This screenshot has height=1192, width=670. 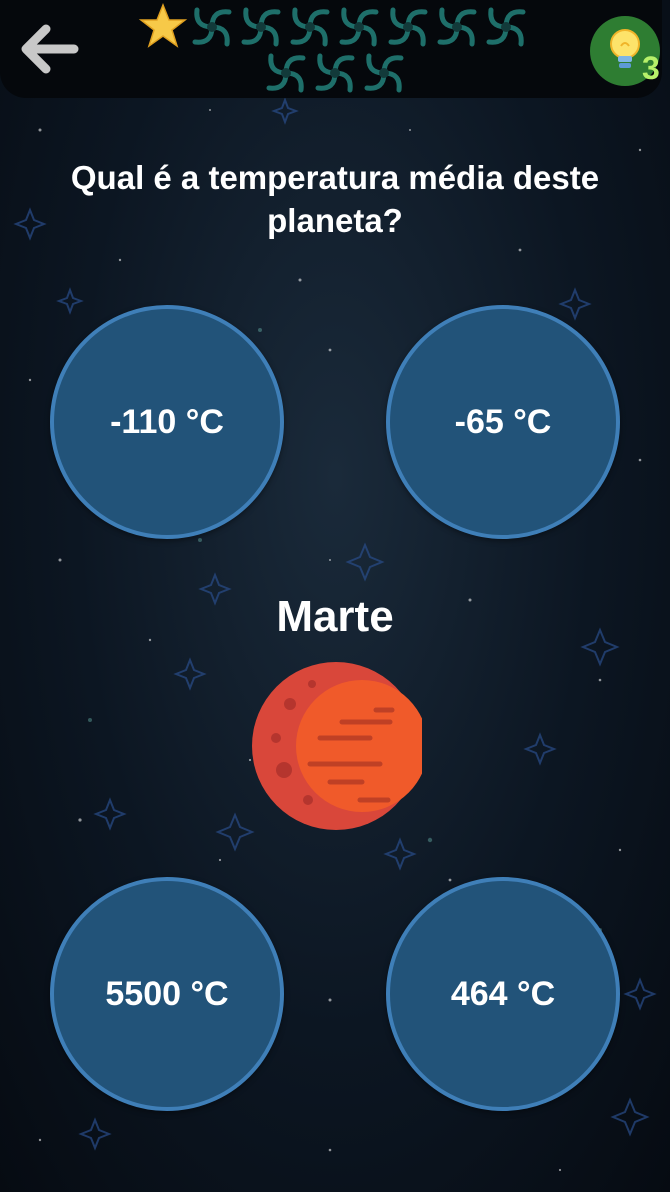 I want to click on mars-planet-icon, so click(x=337, y=746).